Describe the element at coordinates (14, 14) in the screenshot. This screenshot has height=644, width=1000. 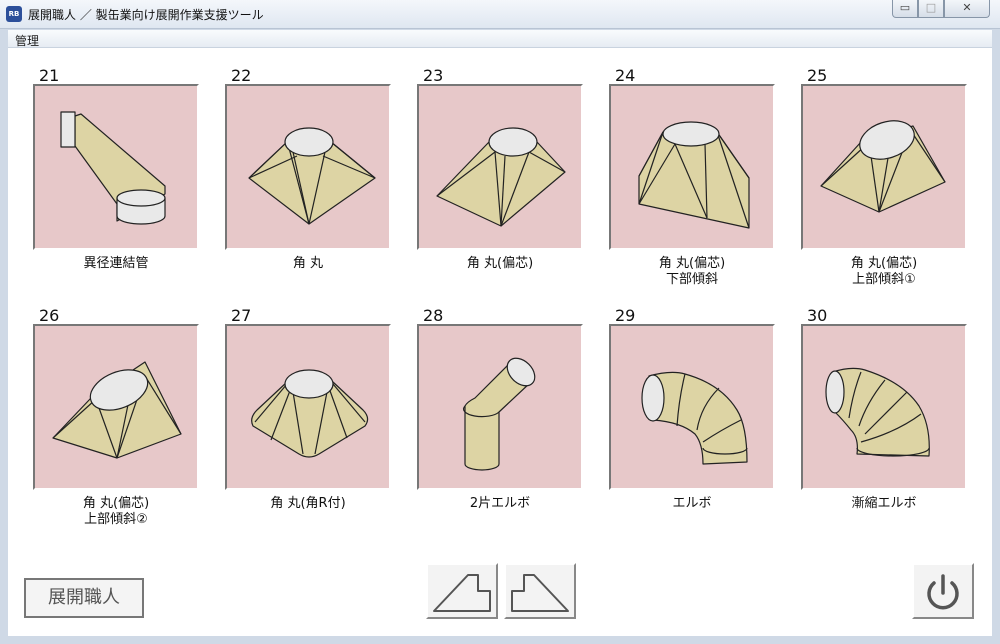
I see `app-icon: RB` at that location.